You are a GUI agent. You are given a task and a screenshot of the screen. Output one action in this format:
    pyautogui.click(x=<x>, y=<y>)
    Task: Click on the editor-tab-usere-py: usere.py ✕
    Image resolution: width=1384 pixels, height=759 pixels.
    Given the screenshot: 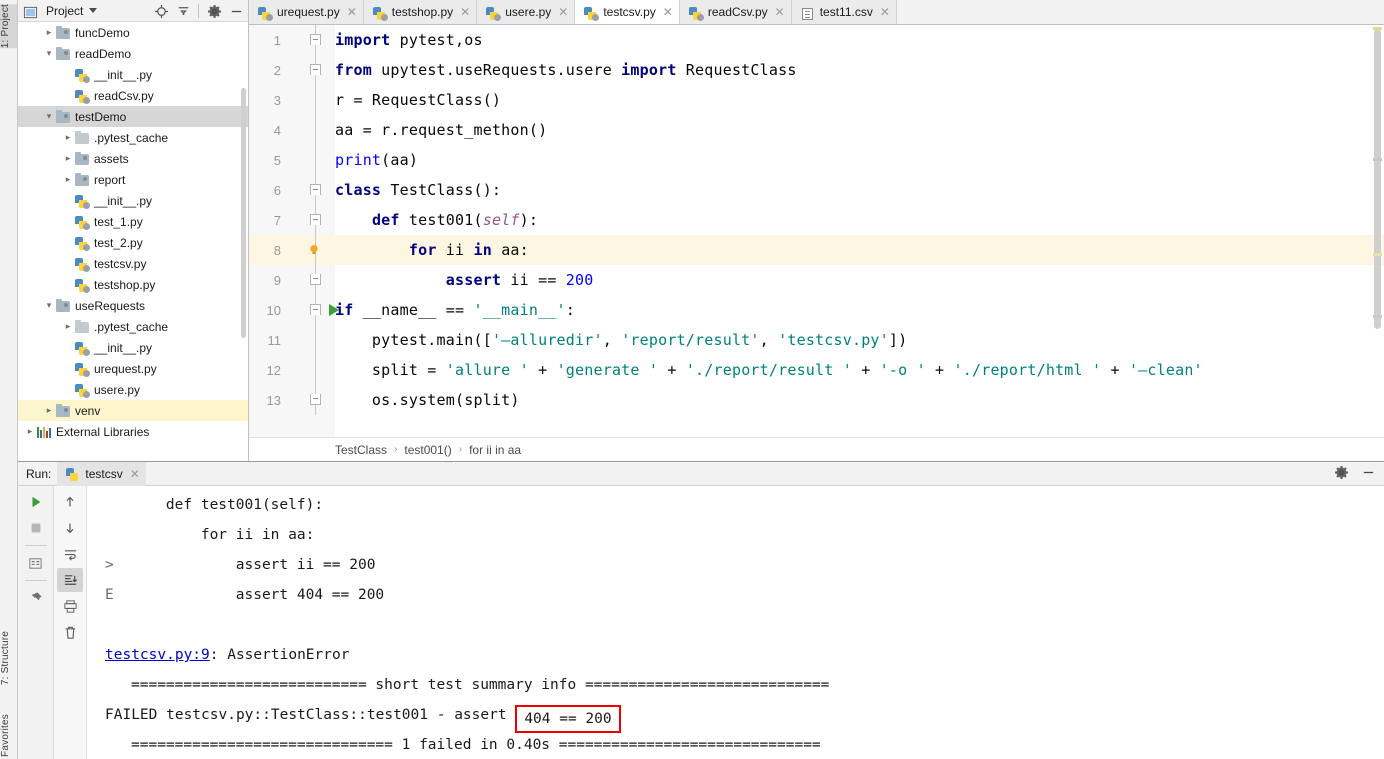 What is the action you would take?
    pyautogui.click(x=526, y=12)
    